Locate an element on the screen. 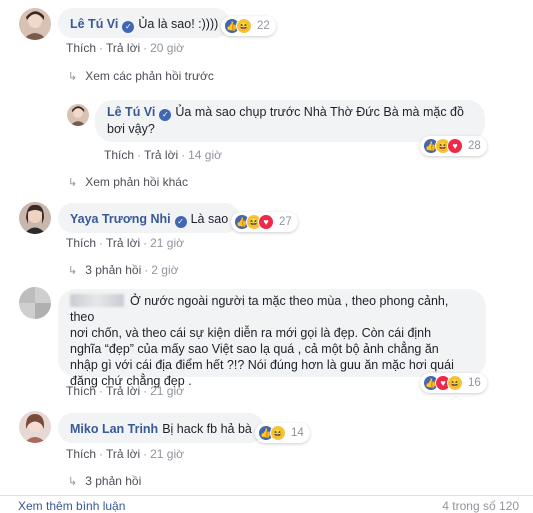  timestamp: 20 giờ is located at coordinates (167, 48).